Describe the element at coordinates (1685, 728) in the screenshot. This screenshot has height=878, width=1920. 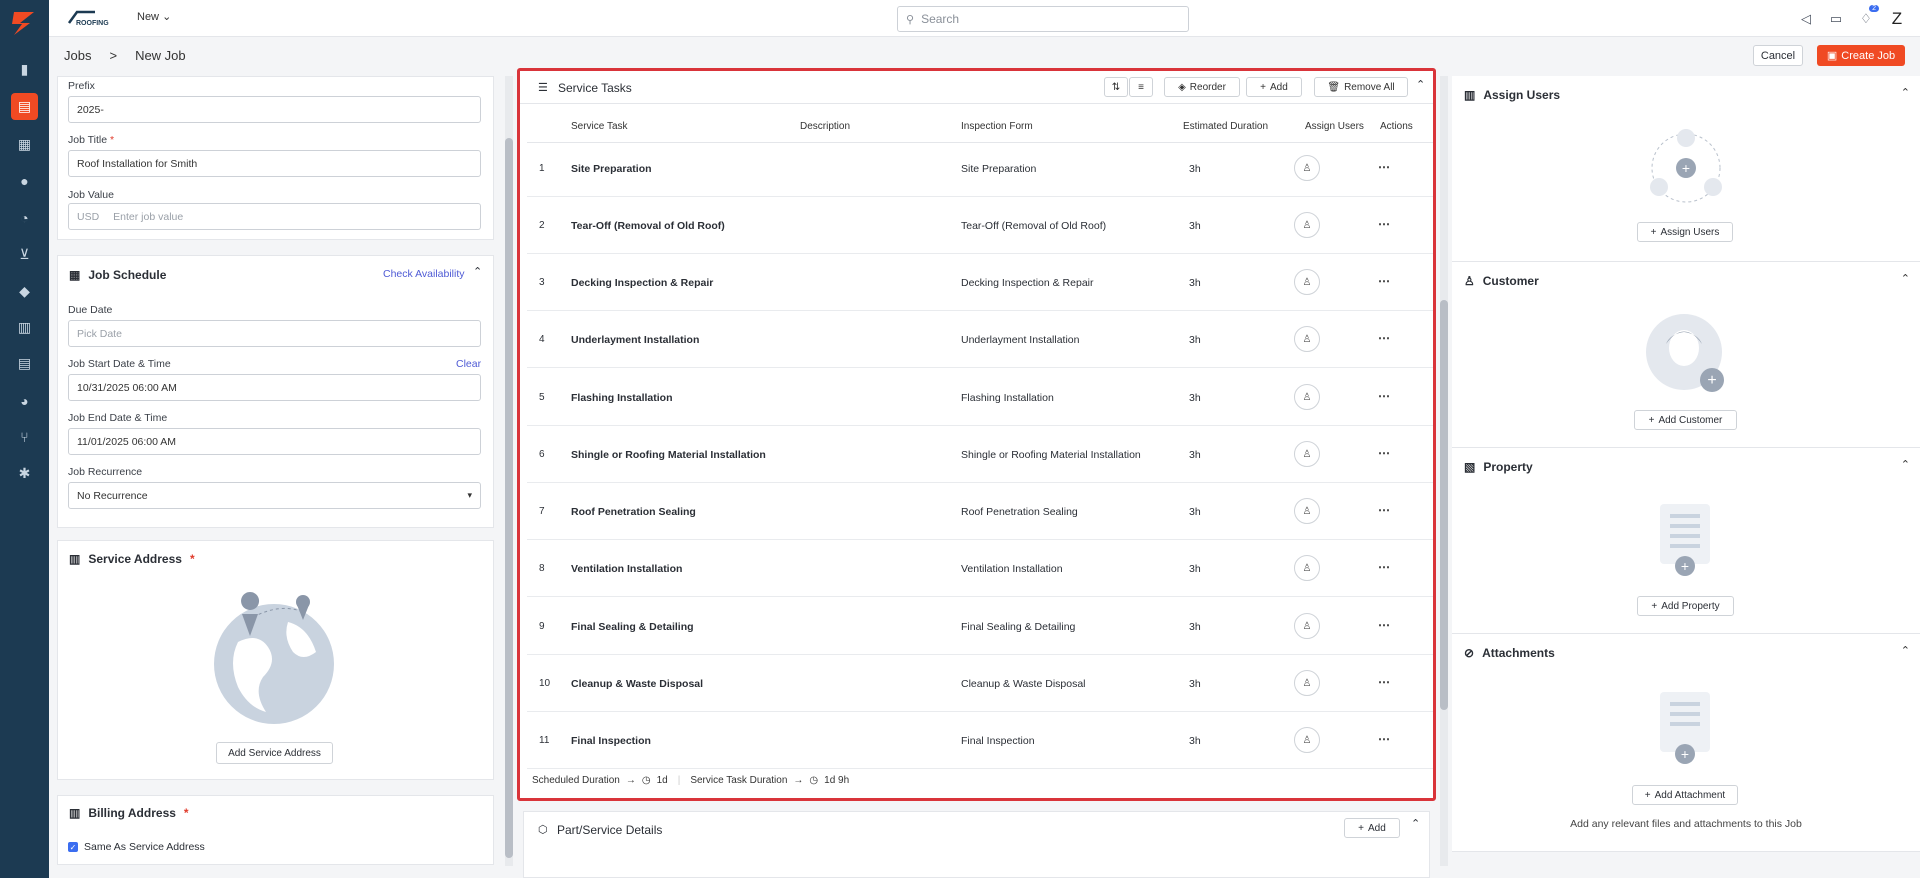
I see `attachments-illustration: +` at that location.